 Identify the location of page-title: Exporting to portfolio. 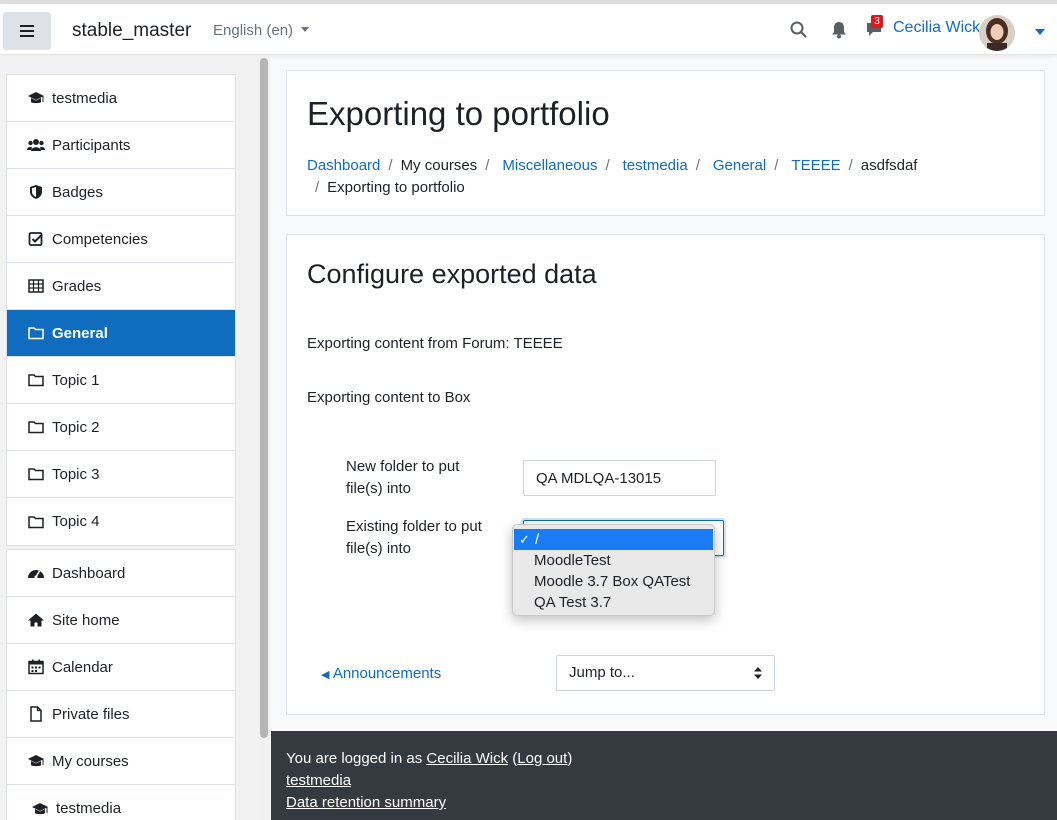
(458, 113).